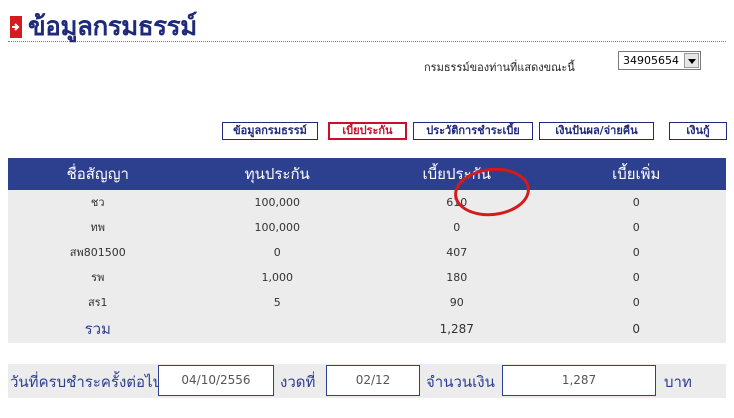 This screenshot has width=734, height=418. Describe the element at coordinates (367, 131) in the screenshot. I see `tab-premium: เบี้ยประกัน` at that location.